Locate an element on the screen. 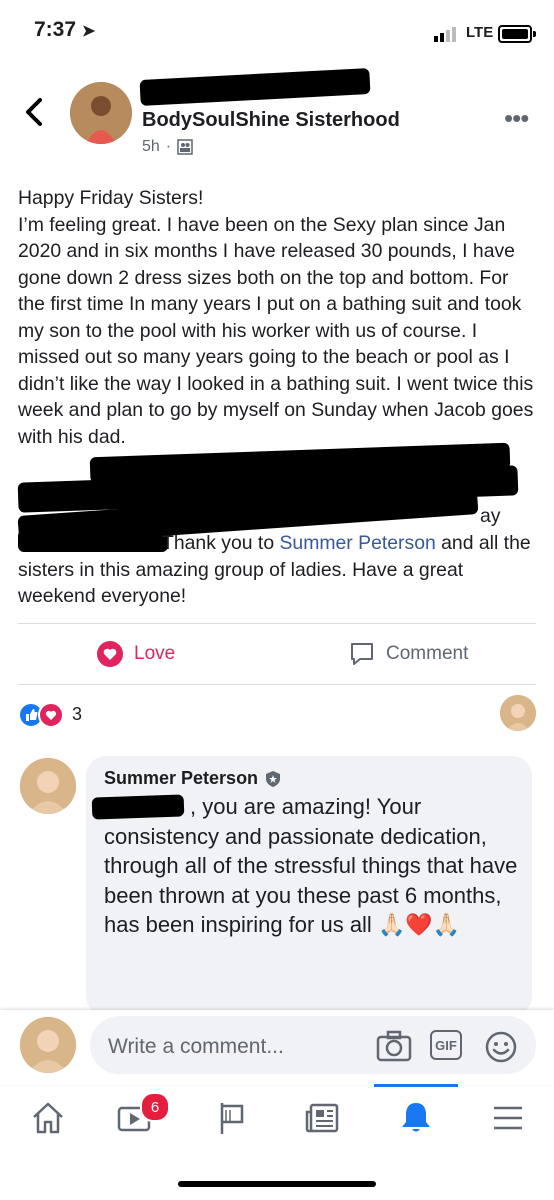 Image resolution: width=554 pixels, height=1200 pixels. tab-notifications is located at coordinates (416, 1118).